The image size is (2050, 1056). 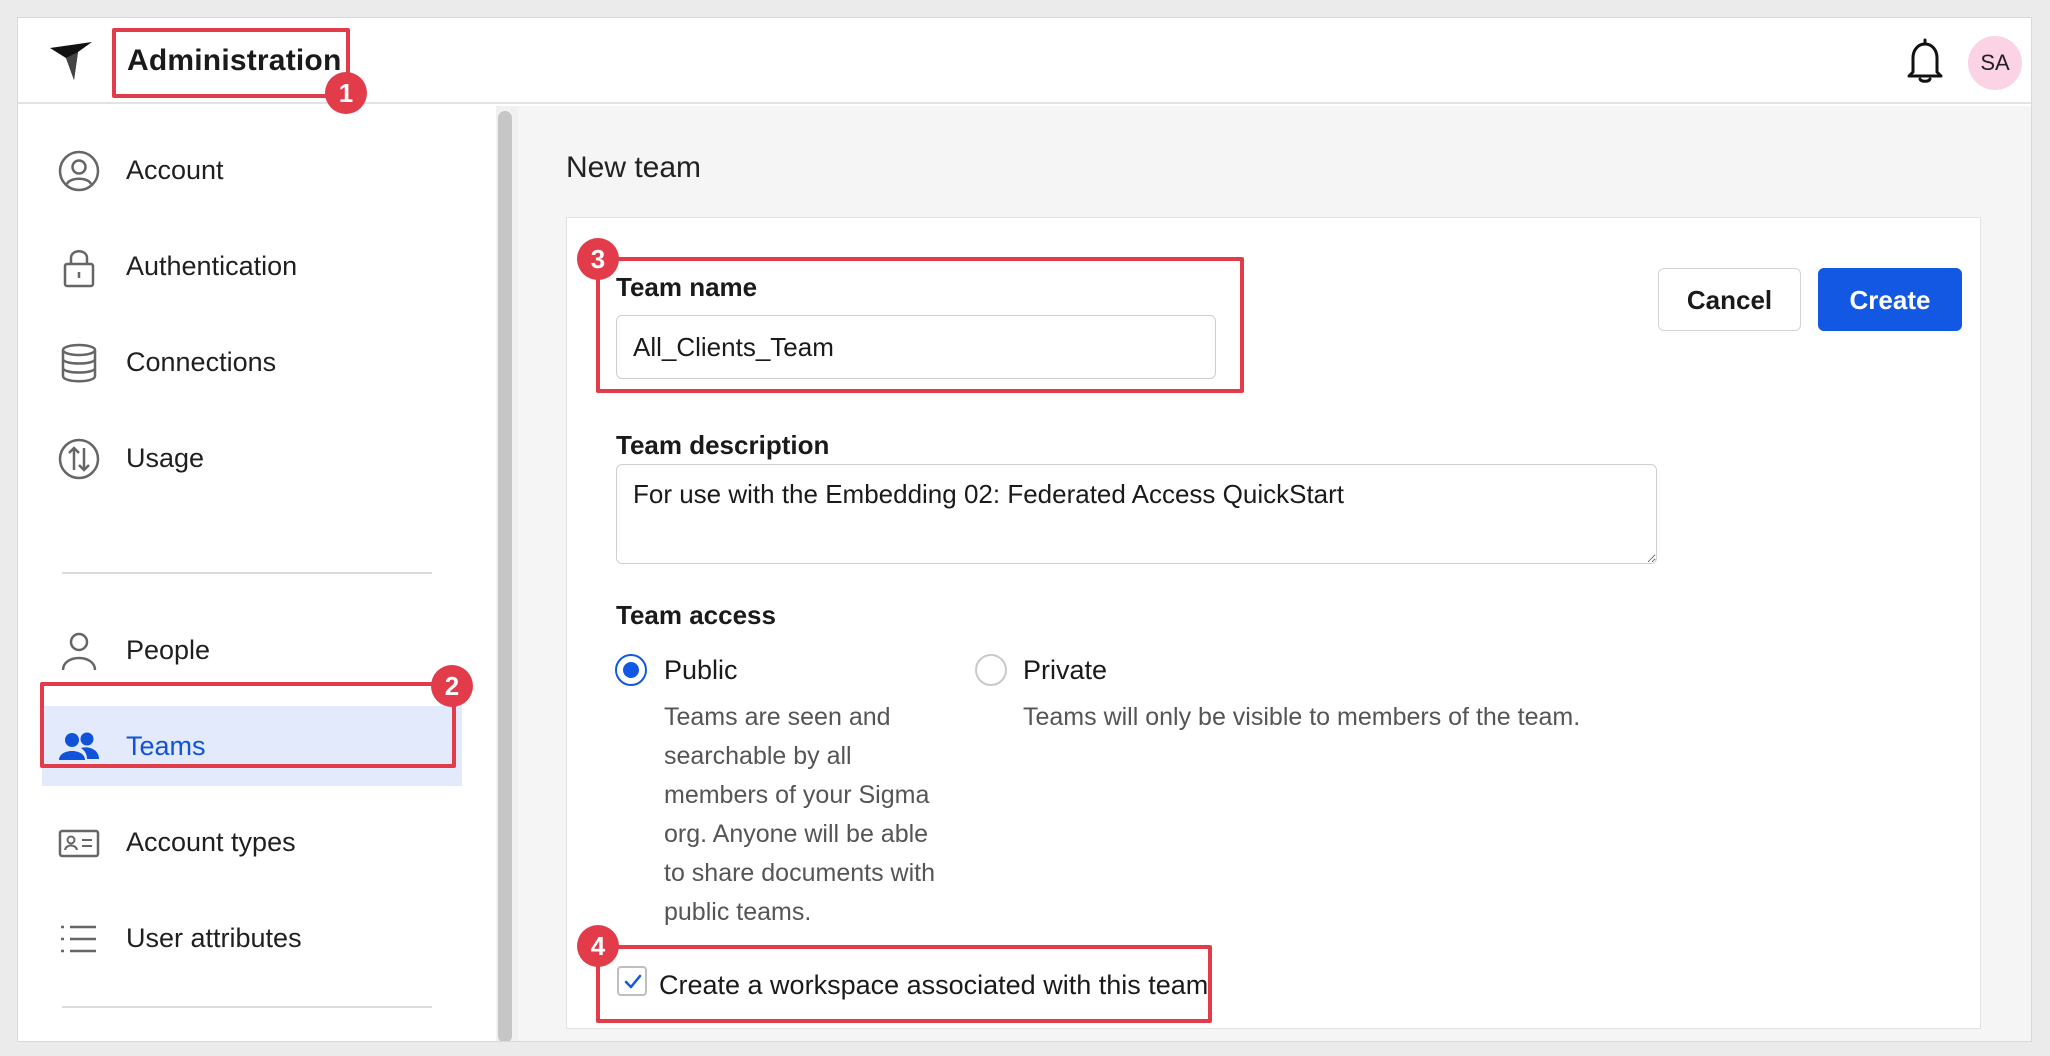 I want to click on usage-arrows-icon, so click(x=79, y=459).